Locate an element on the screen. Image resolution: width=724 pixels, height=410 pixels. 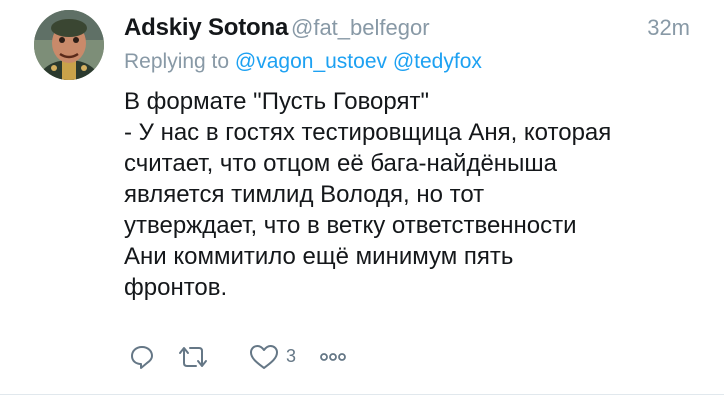
retweet-button is located at coordinates (193, 357).